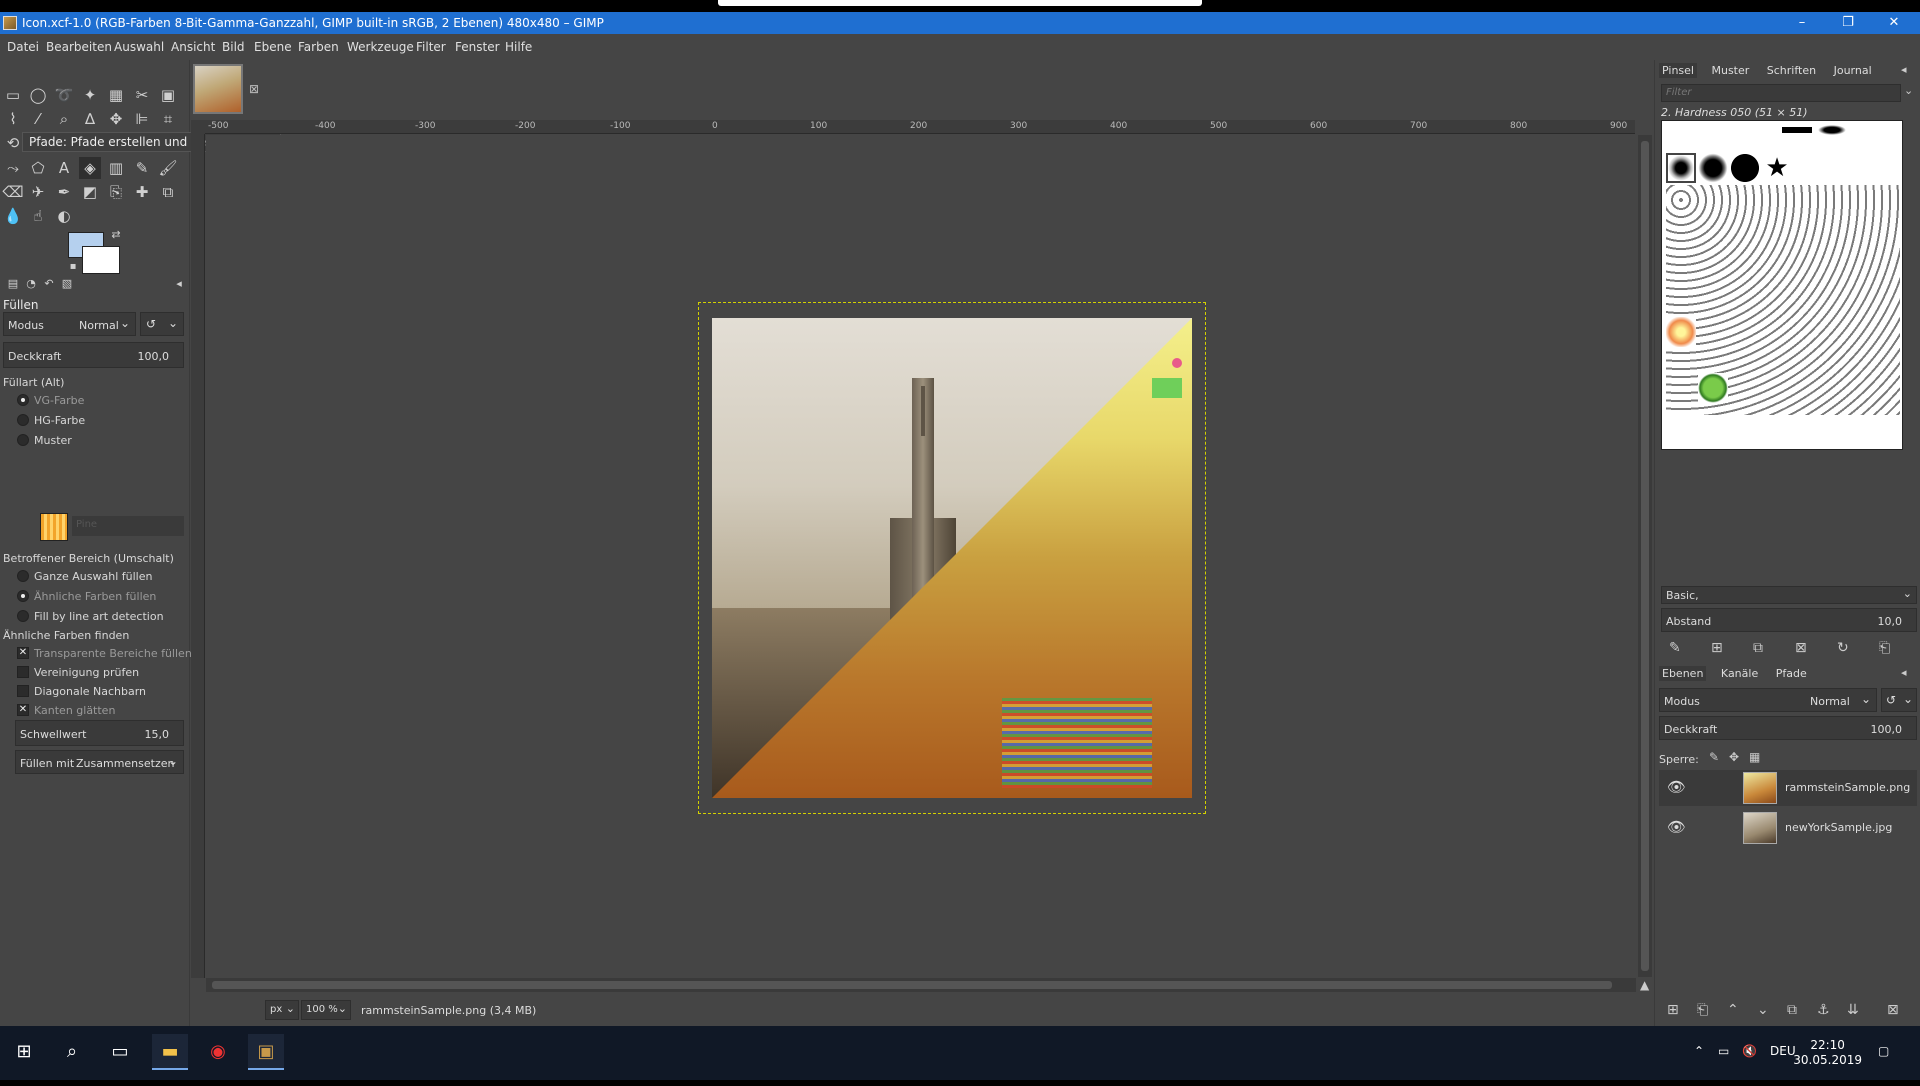  Describe the element at coordinates (99, 733) in the screenshot. I see `threshold-slider: Schwellwert 15,0` at that location.